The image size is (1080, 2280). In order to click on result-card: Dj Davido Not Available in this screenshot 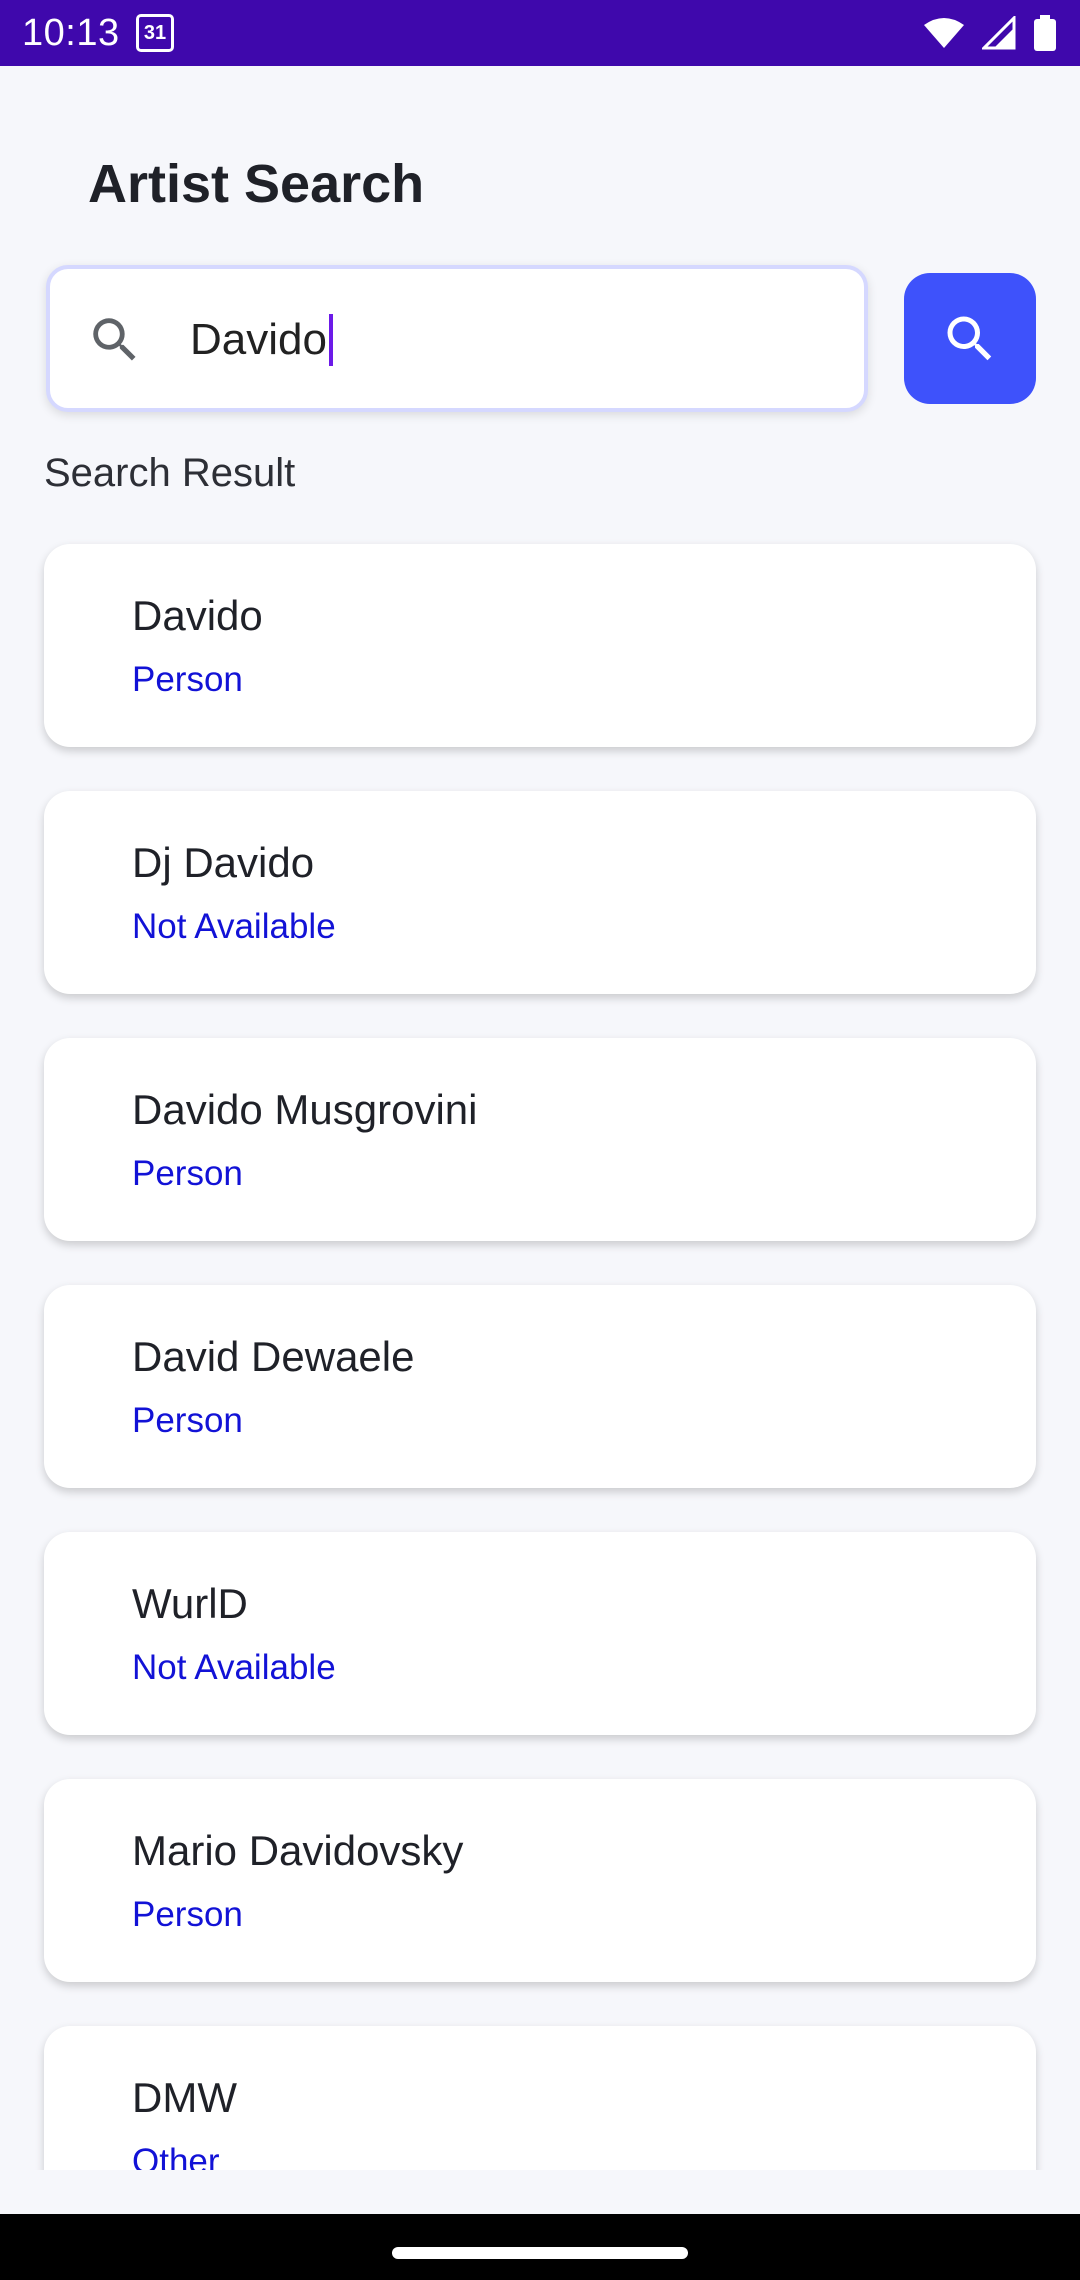, I will do `click(540, 892)`.